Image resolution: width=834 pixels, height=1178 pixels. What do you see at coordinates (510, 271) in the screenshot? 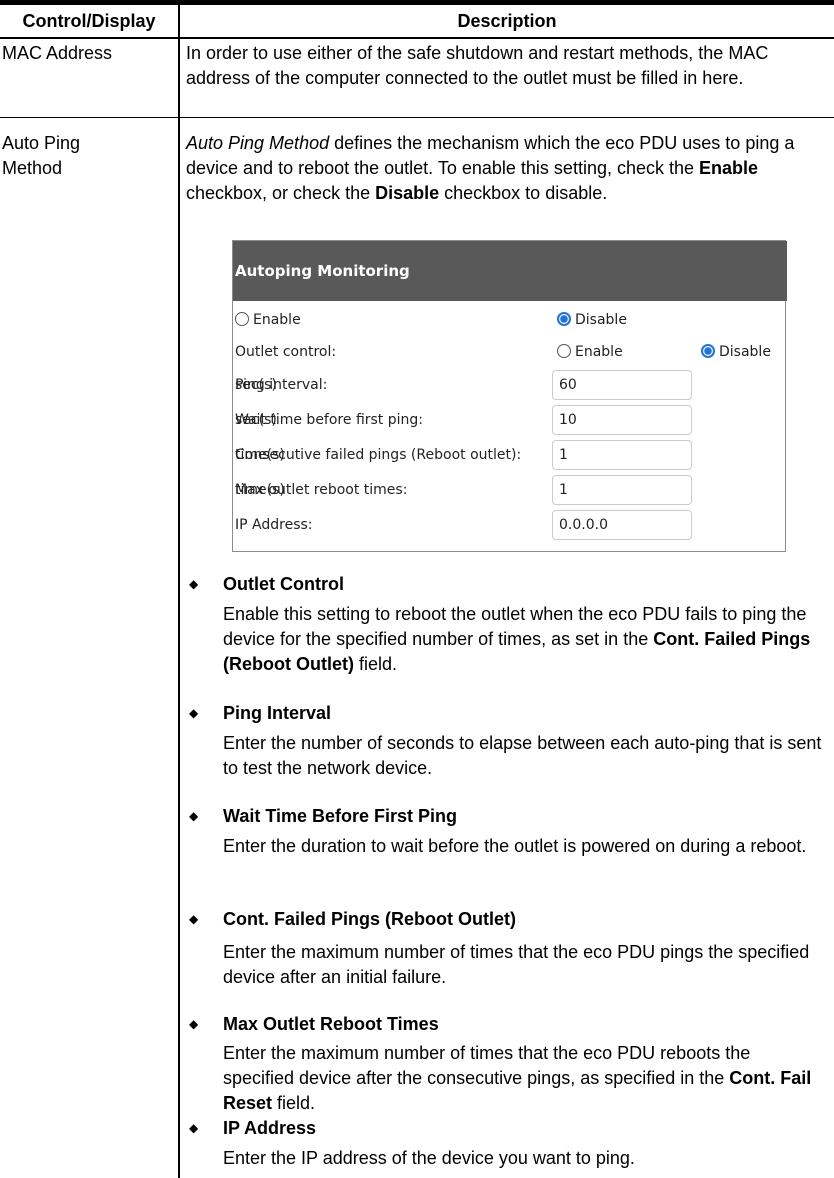
I see `autoping-title: Autoping Monitoring` at bounding box center [510, 271].